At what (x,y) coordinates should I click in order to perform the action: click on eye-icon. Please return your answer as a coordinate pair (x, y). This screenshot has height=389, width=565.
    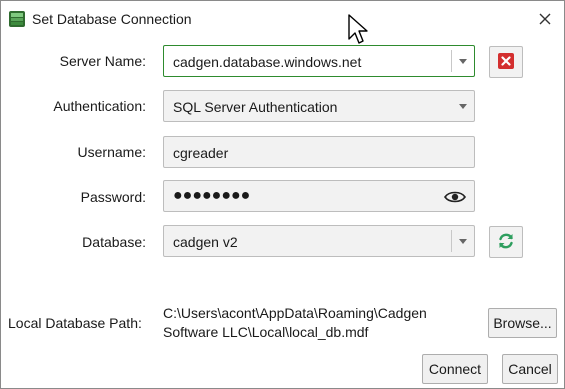
    Looking at the image, I should click on (455, 197).